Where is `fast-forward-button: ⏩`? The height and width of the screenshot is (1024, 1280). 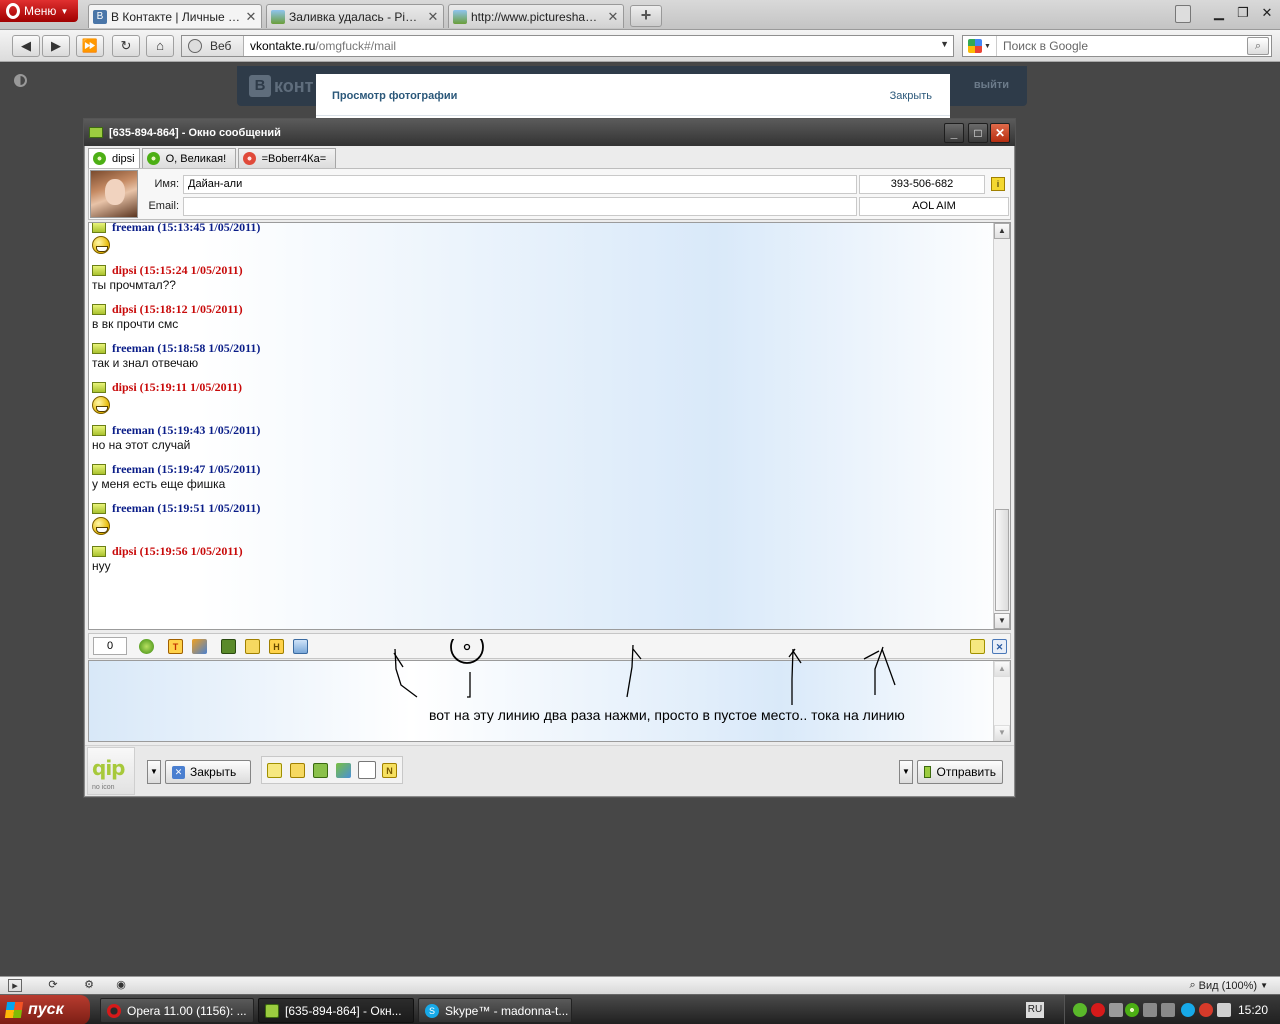 fast-forward-button: ⏩ is located at coordinates (90, 46).